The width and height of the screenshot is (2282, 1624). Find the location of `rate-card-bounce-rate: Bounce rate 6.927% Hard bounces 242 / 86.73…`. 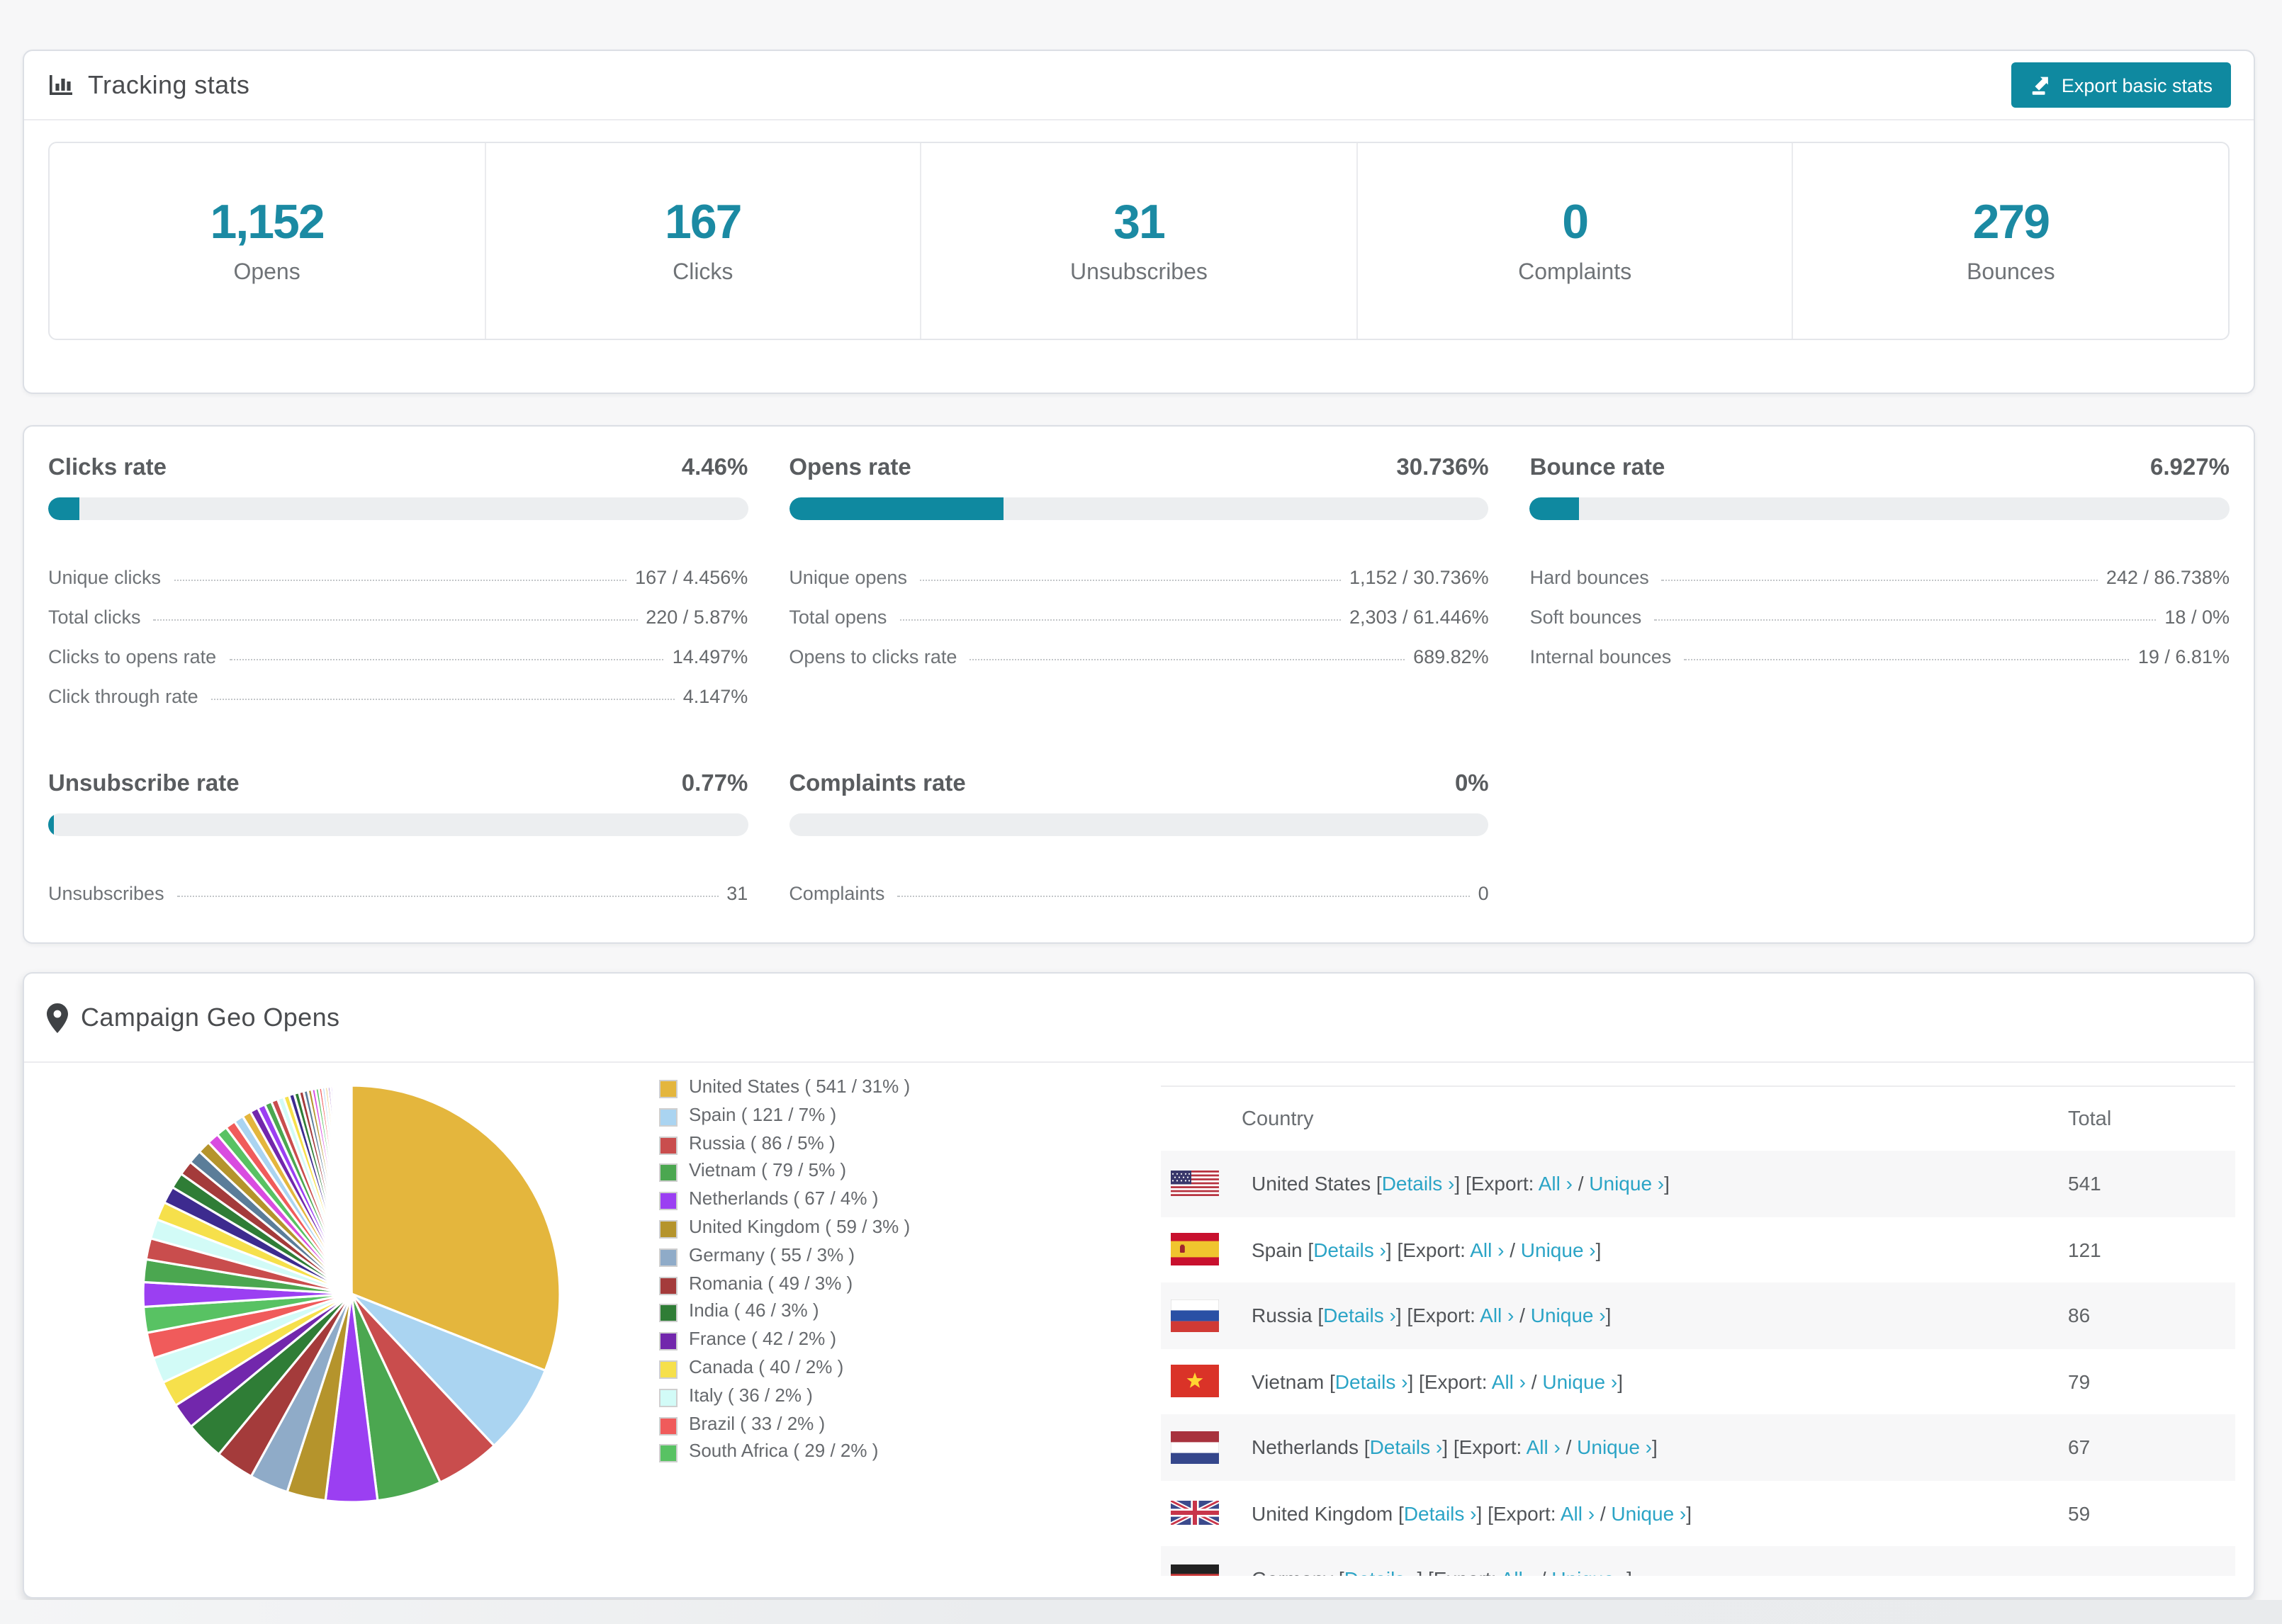

rate-card-bounce-rate: Bounce rate 6.927% Hard bounces 242 / 86.73… is located at coordinates (1879, 583).